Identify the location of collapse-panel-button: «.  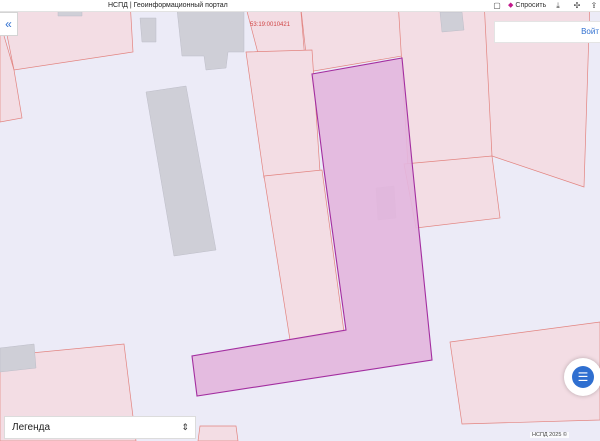
(9, 24).